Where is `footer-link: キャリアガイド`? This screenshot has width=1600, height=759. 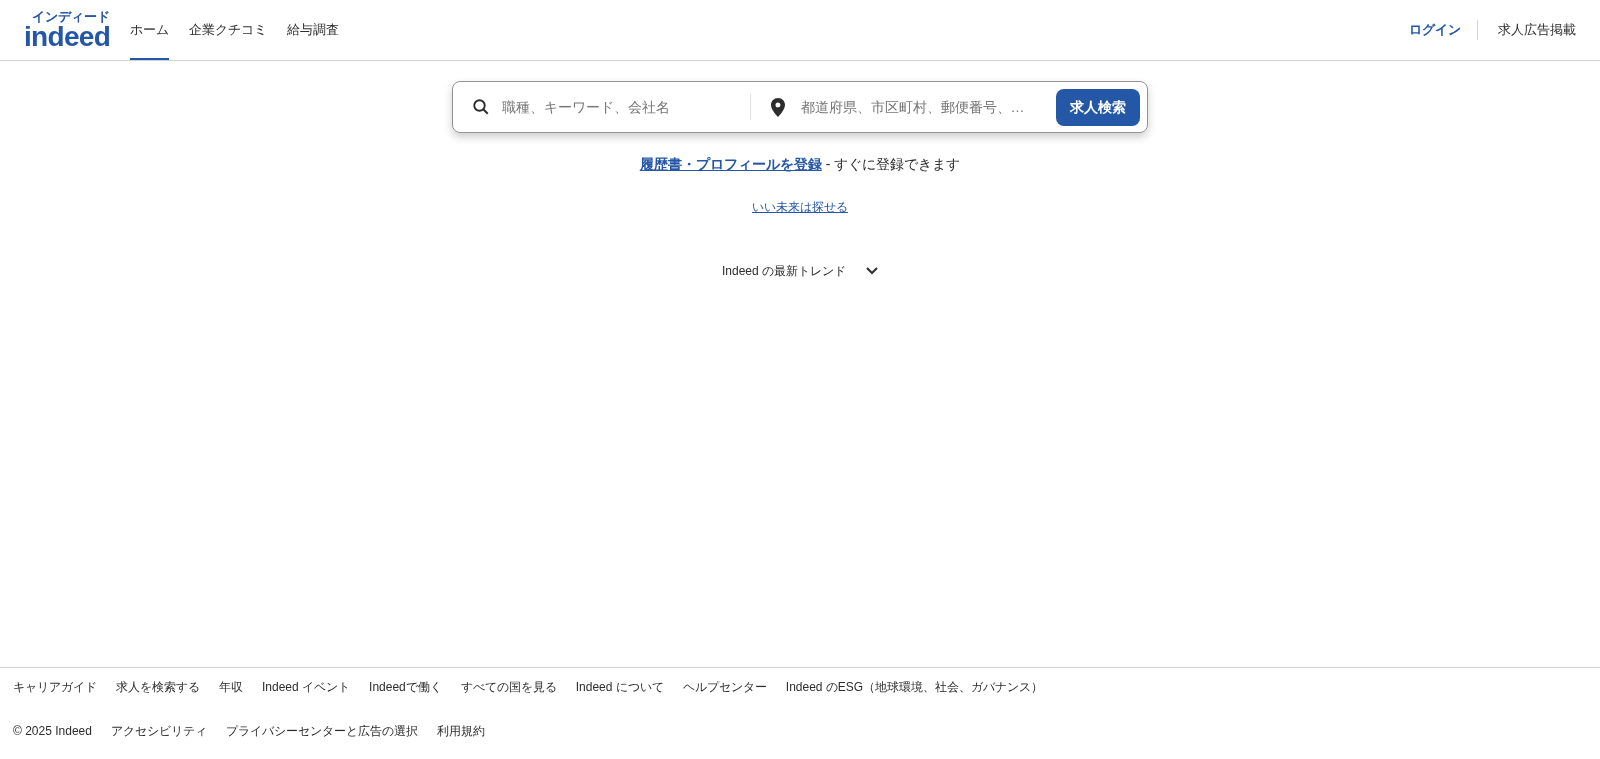
footer-link: キャリアガイド is located at coordinates (55, 687).